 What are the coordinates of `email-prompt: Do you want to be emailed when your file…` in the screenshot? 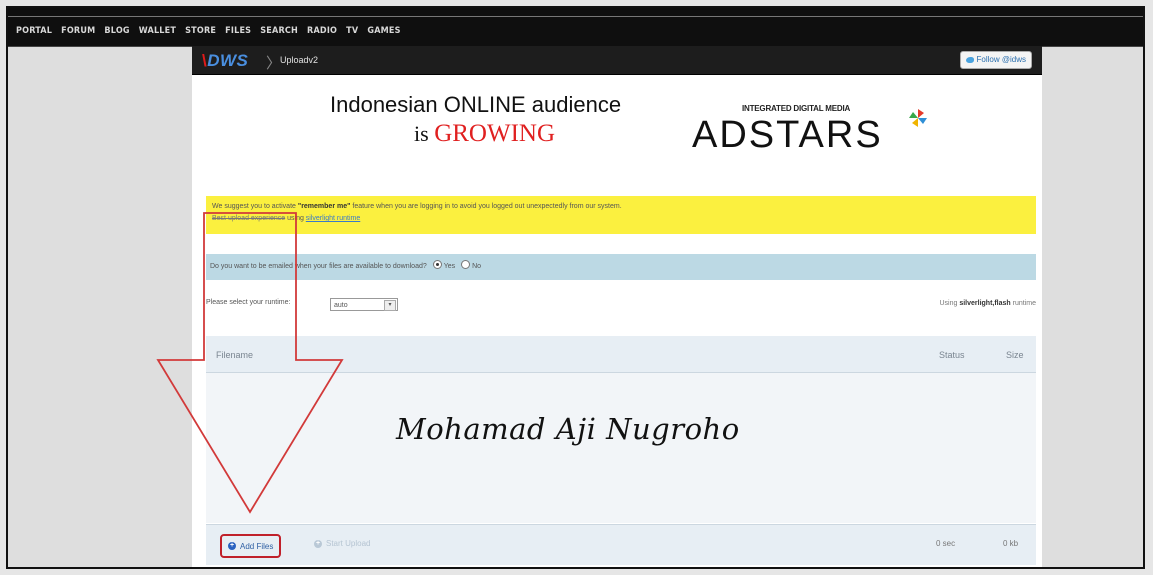 It's located at (621, 267).